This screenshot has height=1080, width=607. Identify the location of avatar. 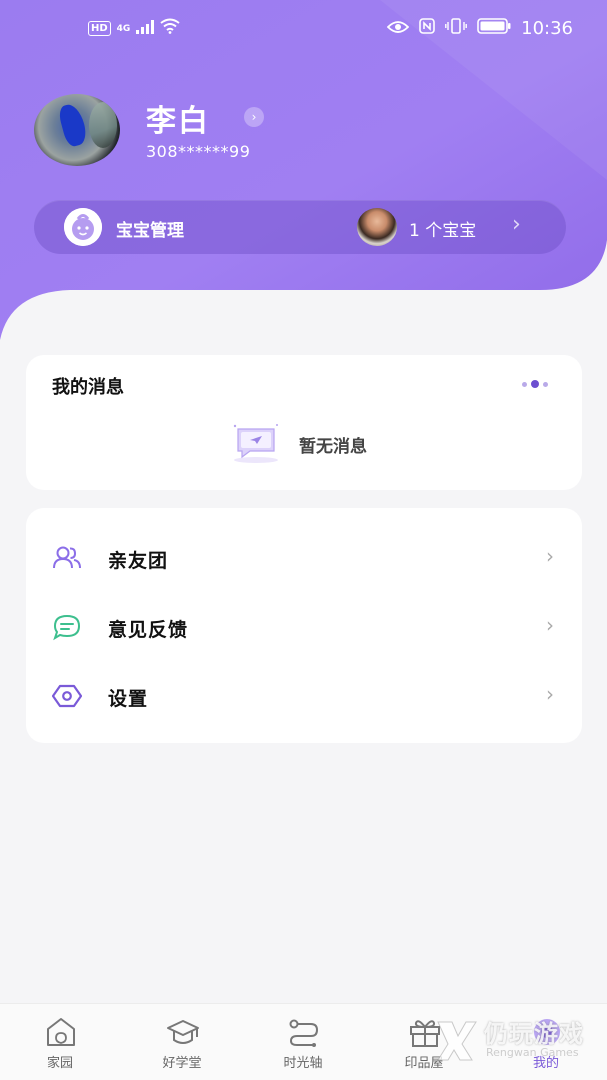
(77, 130).